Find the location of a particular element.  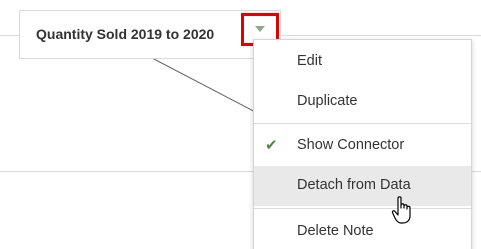

menu-item-edit: Edit is located at coordinates (362, 62).